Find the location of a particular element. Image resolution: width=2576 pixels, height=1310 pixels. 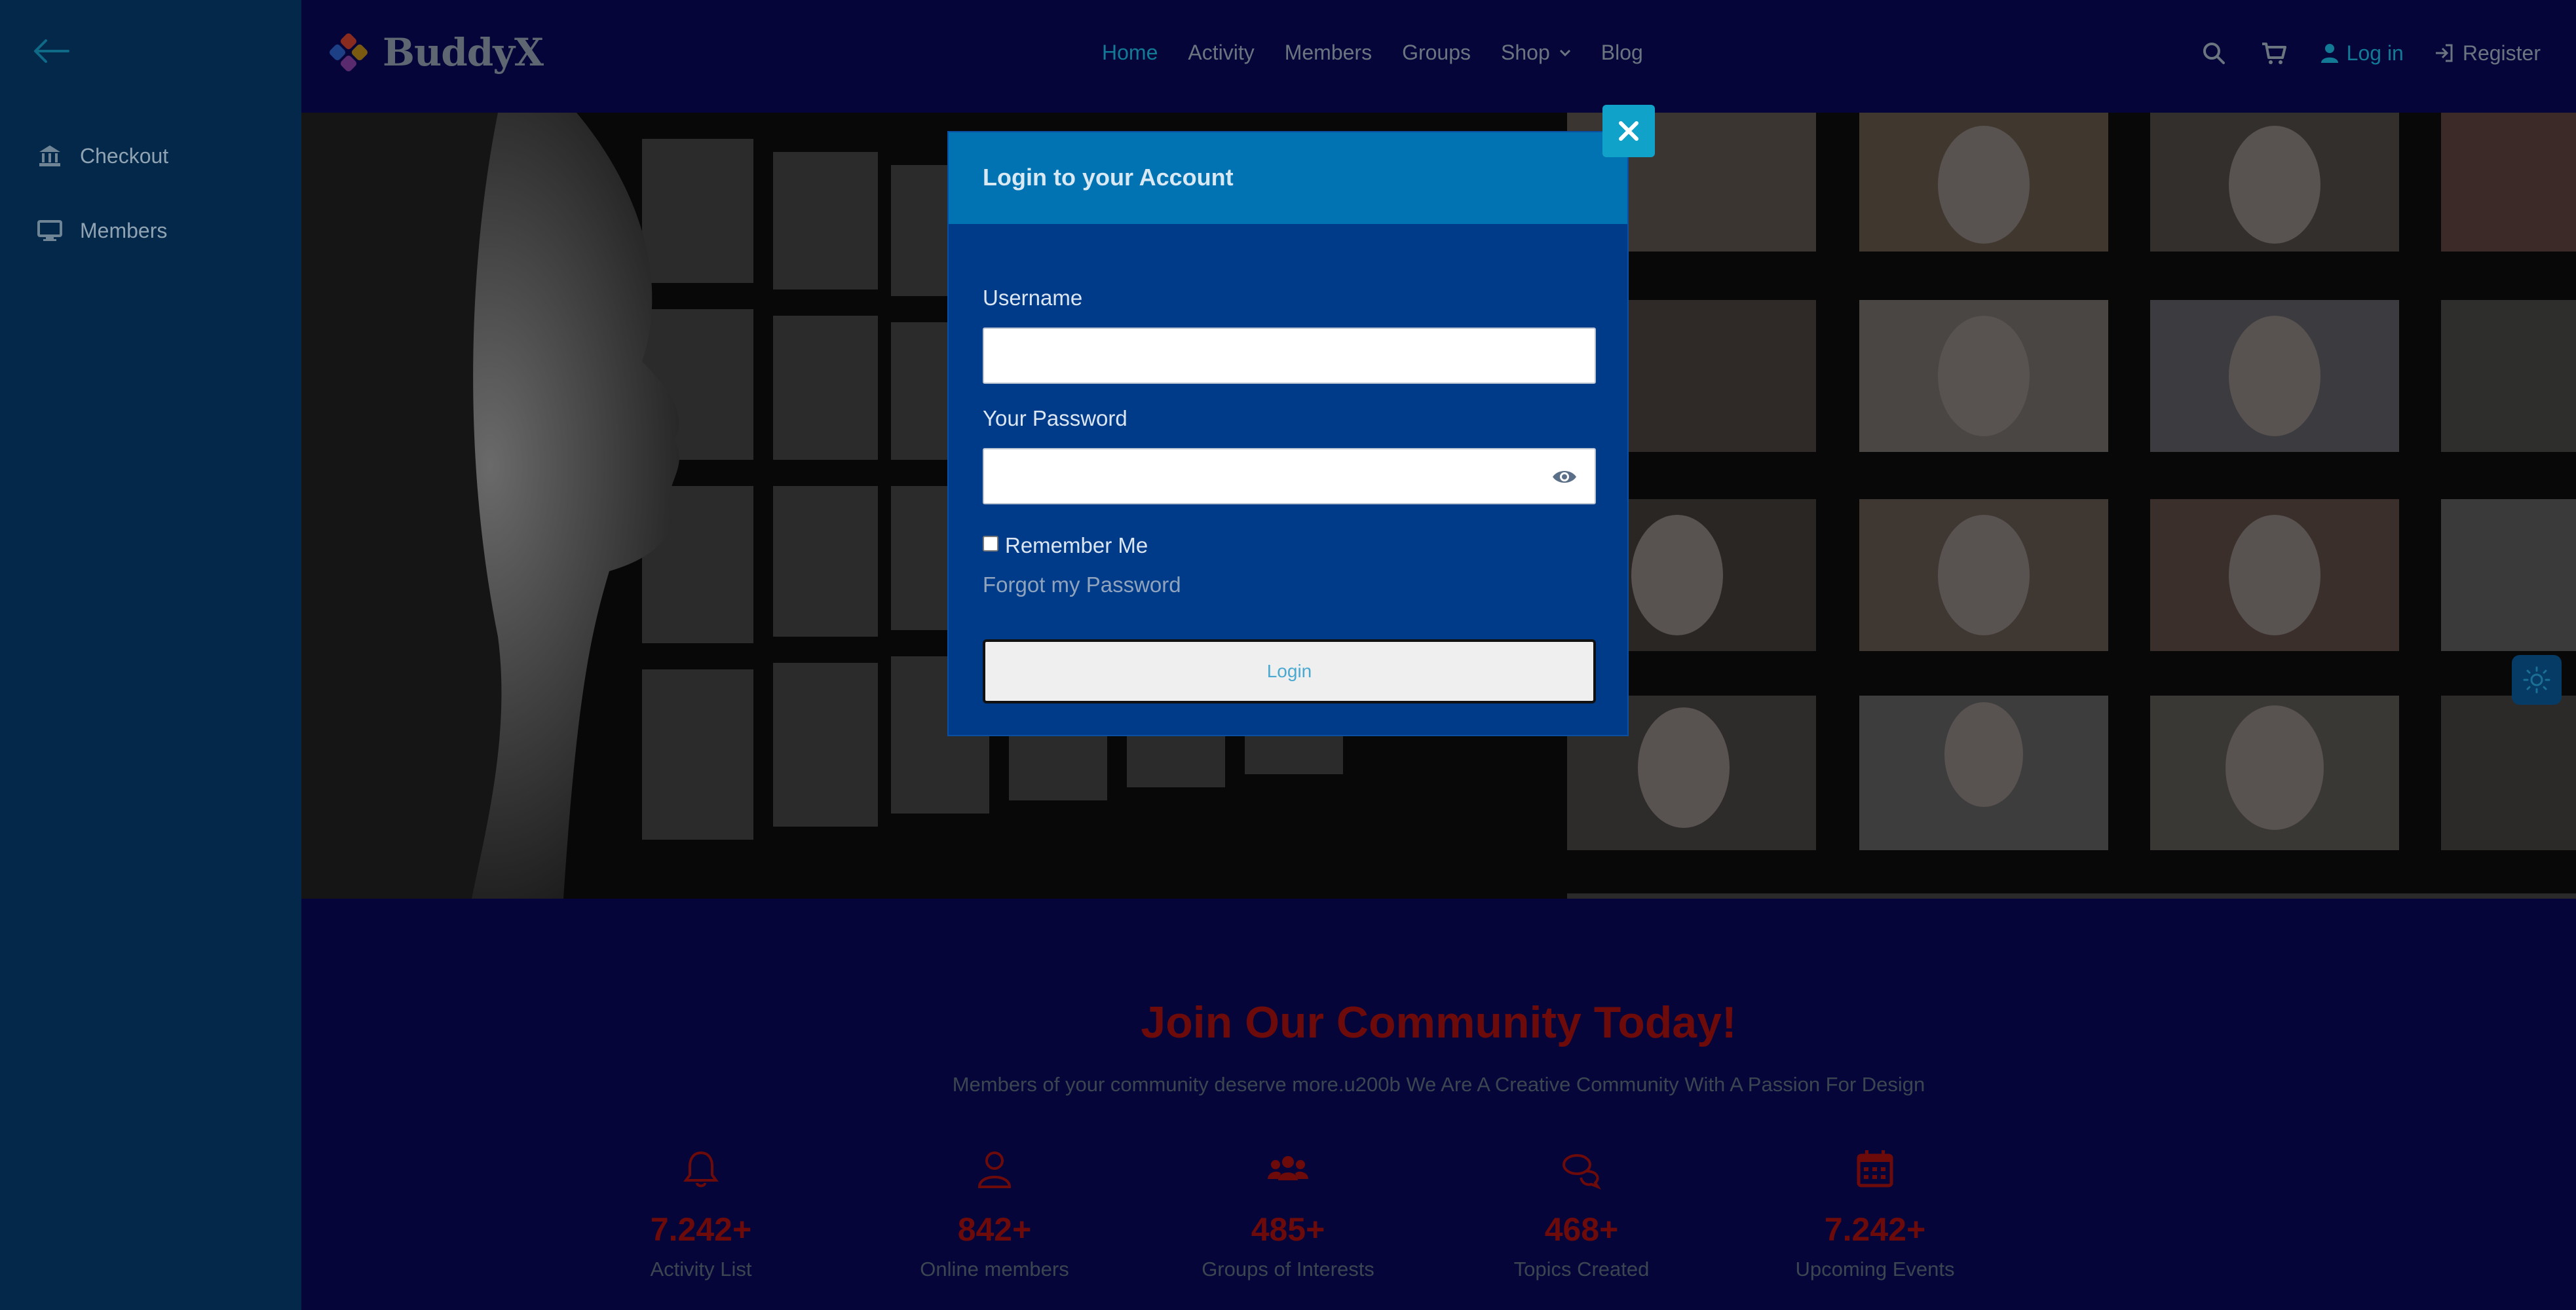

username-input is located at coordinates (1289, 356).